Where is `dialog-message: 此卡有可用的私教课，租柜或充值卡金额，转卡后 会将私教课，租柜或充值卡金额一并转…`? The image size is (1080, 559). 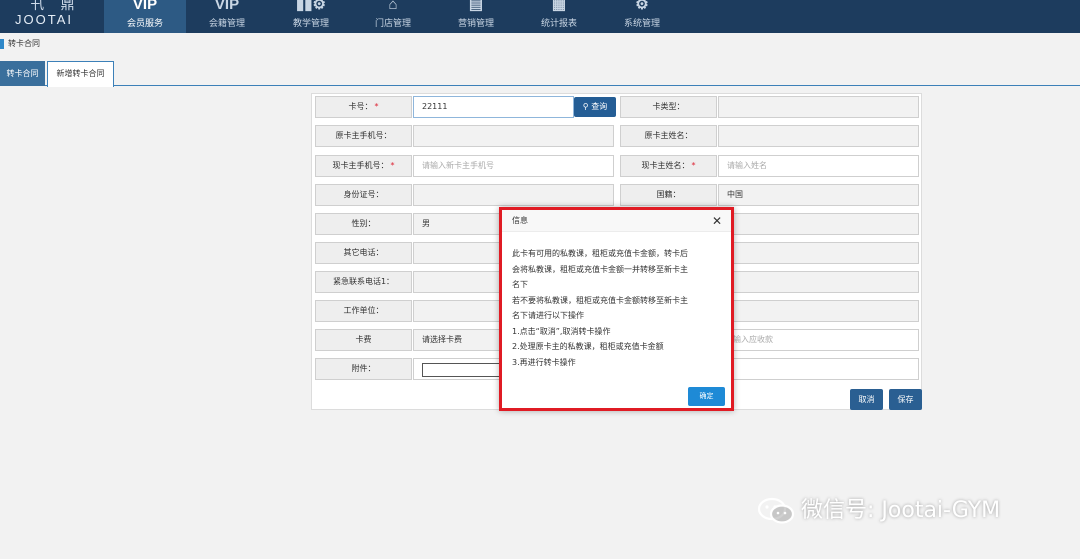 dialog-message: 此卡有可用的私教课，租柜或充值卡金额，转卡后 会将私教课，租柜或充值卡金额一并转… is located at coordinates (618, 308).